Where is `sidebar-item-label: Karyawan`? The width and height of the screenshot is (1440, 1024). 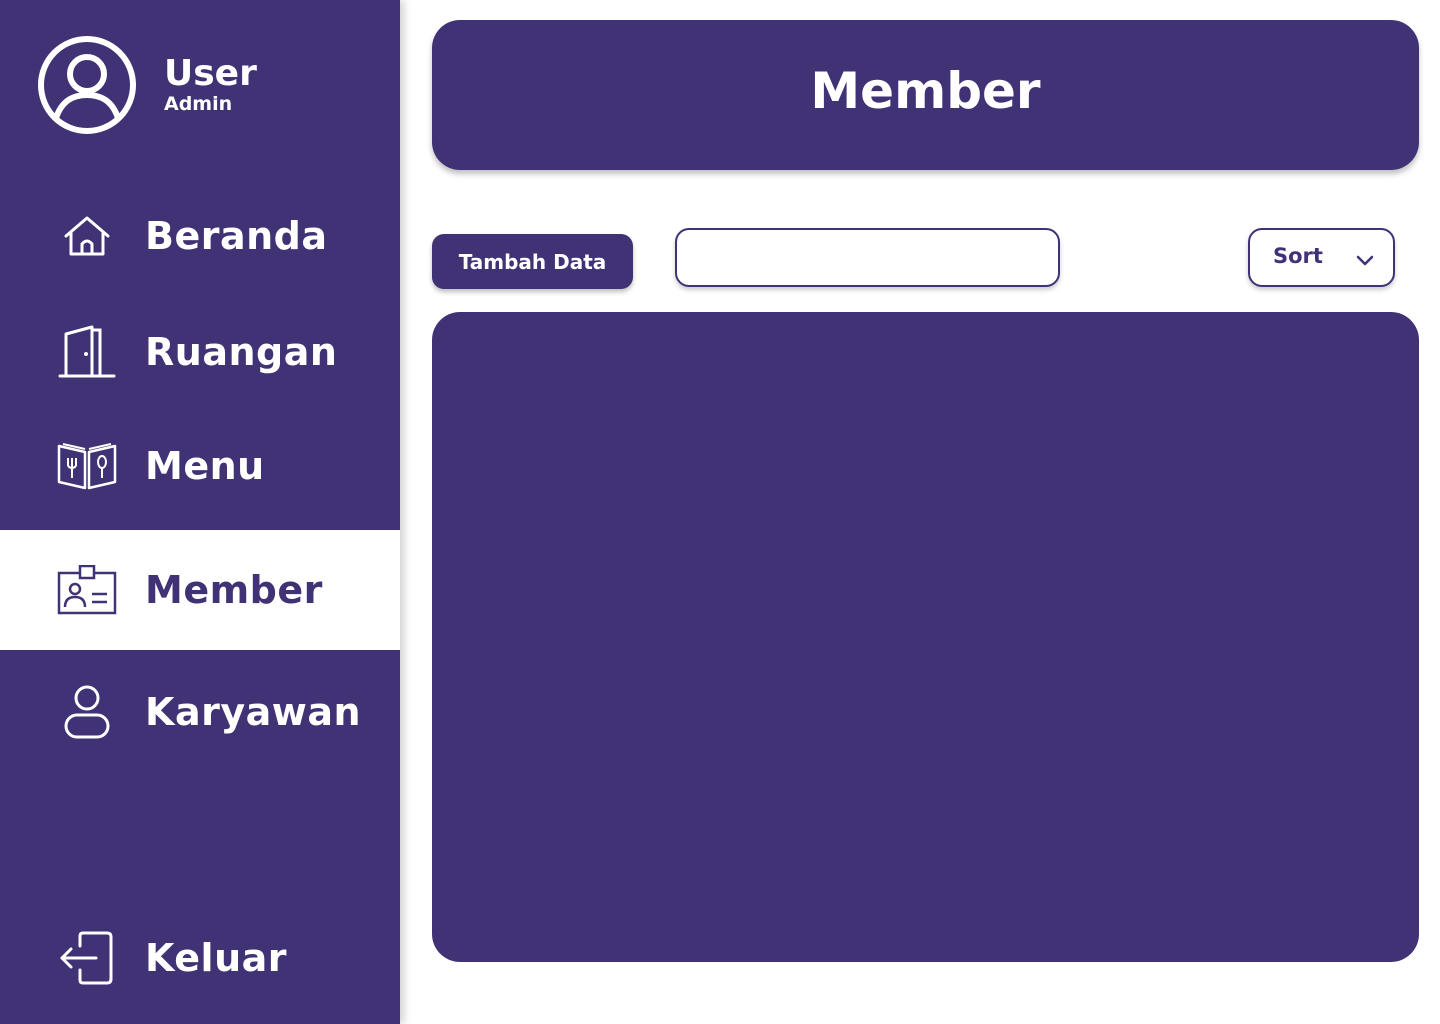 sidebar-item-label: Karyawan is located at coordinates (253, 712).